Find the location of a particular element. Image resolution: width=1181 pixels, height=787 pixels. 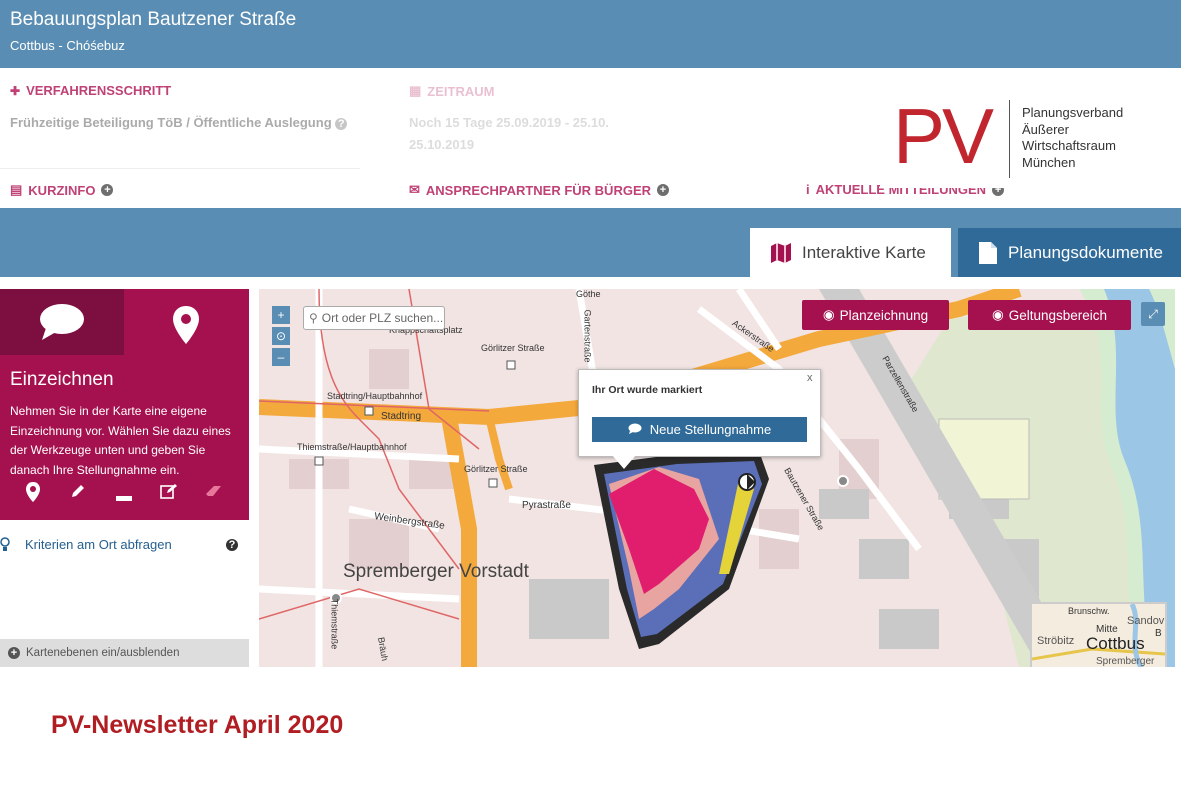

planzeichnung-button: ◉ Planzeichnung is located at coordinates (875, 315).